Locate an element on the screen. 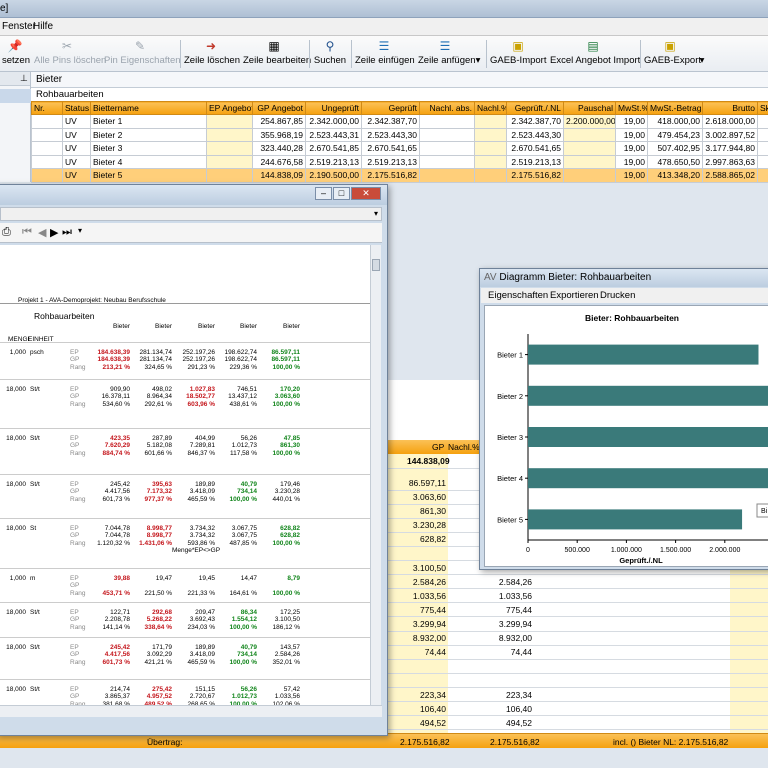  table-cell: 144.838,09 is located at coordinates (279, 175).